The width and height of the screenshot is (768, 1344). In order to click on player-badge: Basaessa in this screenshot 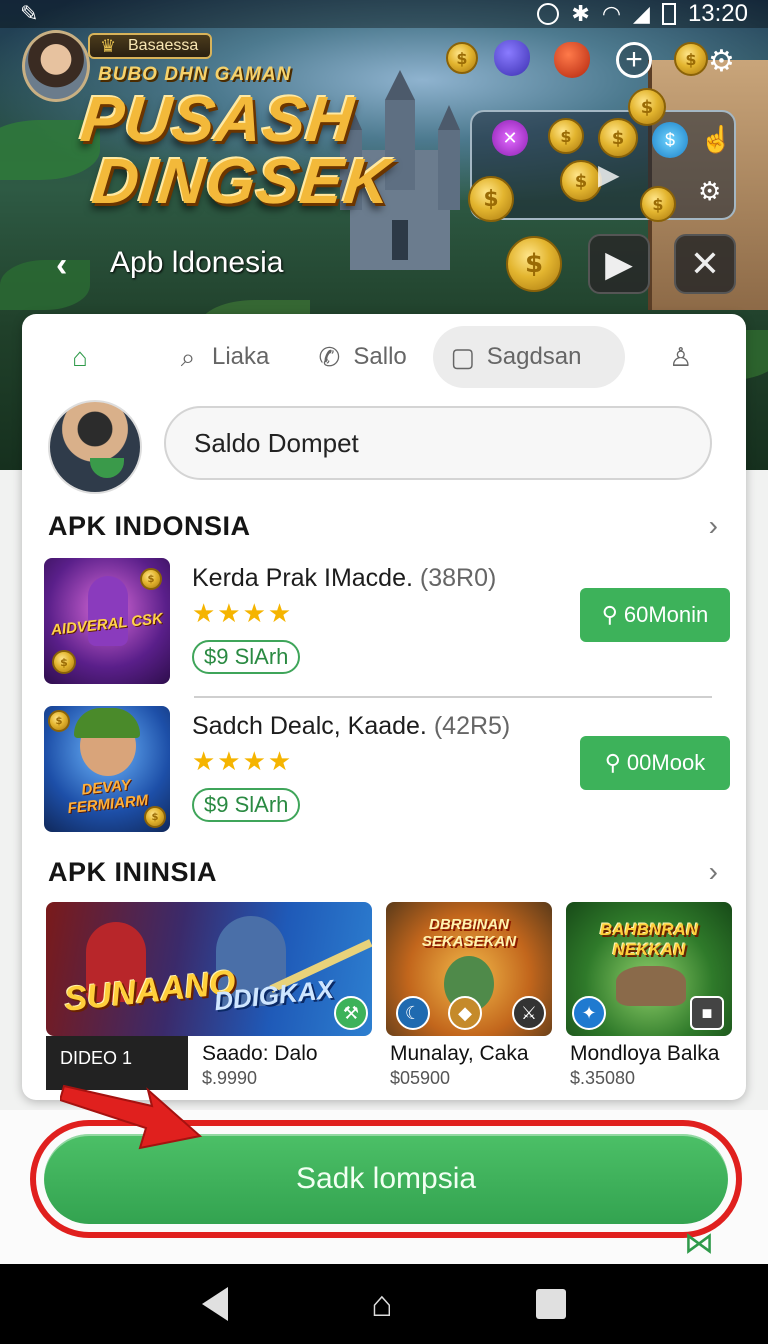, I will do `click(150, 46)`.